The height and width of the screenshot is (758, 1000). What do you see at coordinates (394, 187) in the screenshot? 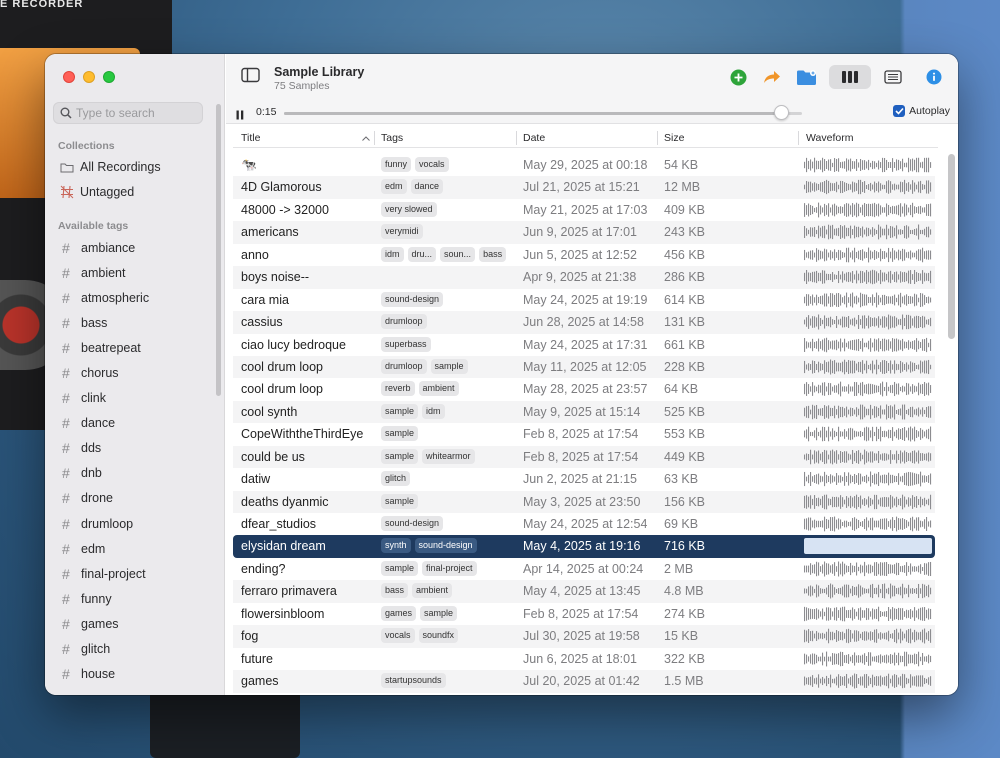
I see `tag-chip: edm` at bounding box center [394, 187].